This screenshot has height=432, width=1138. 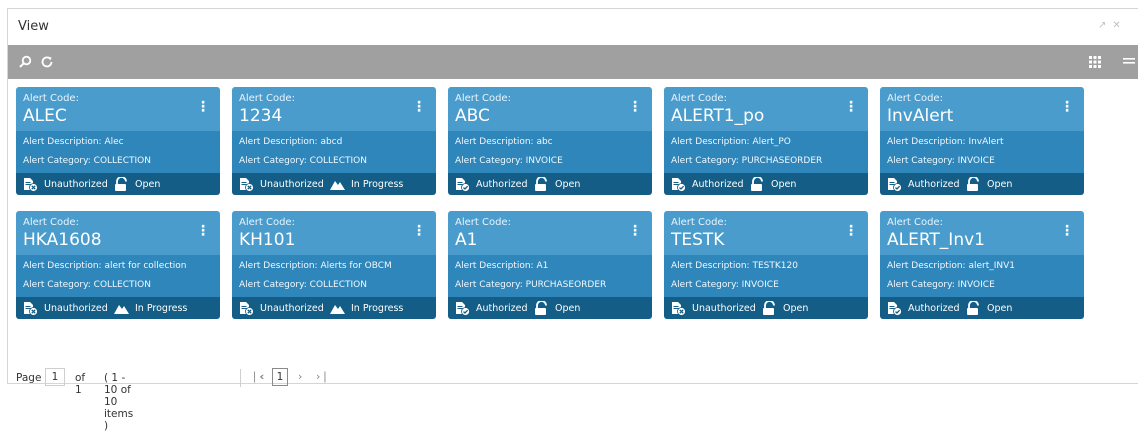 What do you see at coordinates (337, 184) in the screenshot?
I see `in-progress-icon` at bounding box center [337, 184].